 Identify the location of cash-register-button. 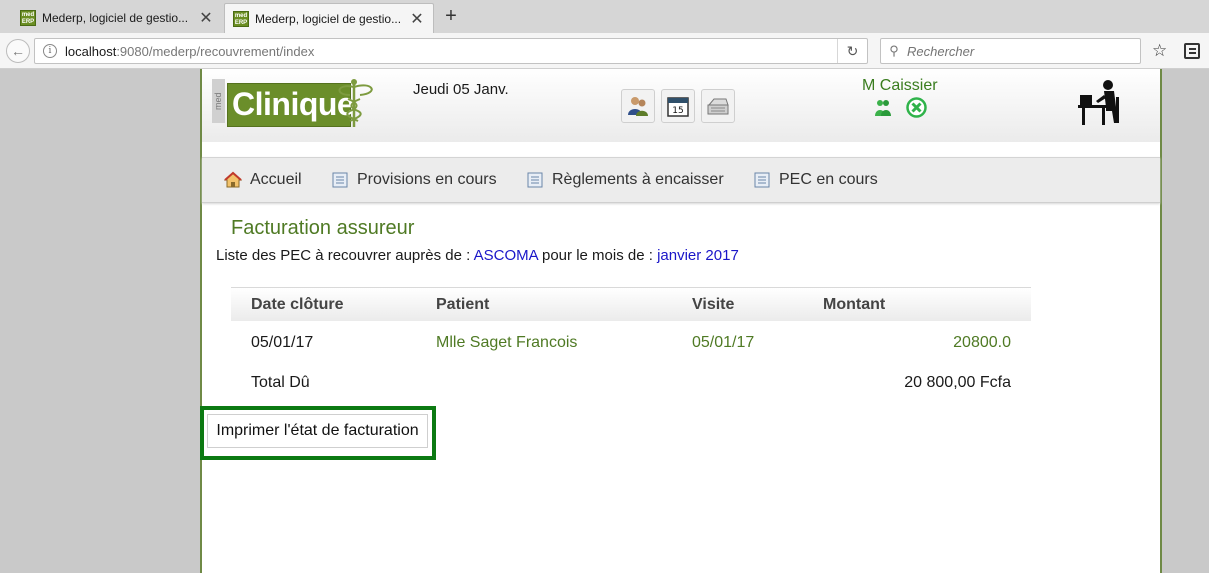
(718, 106).